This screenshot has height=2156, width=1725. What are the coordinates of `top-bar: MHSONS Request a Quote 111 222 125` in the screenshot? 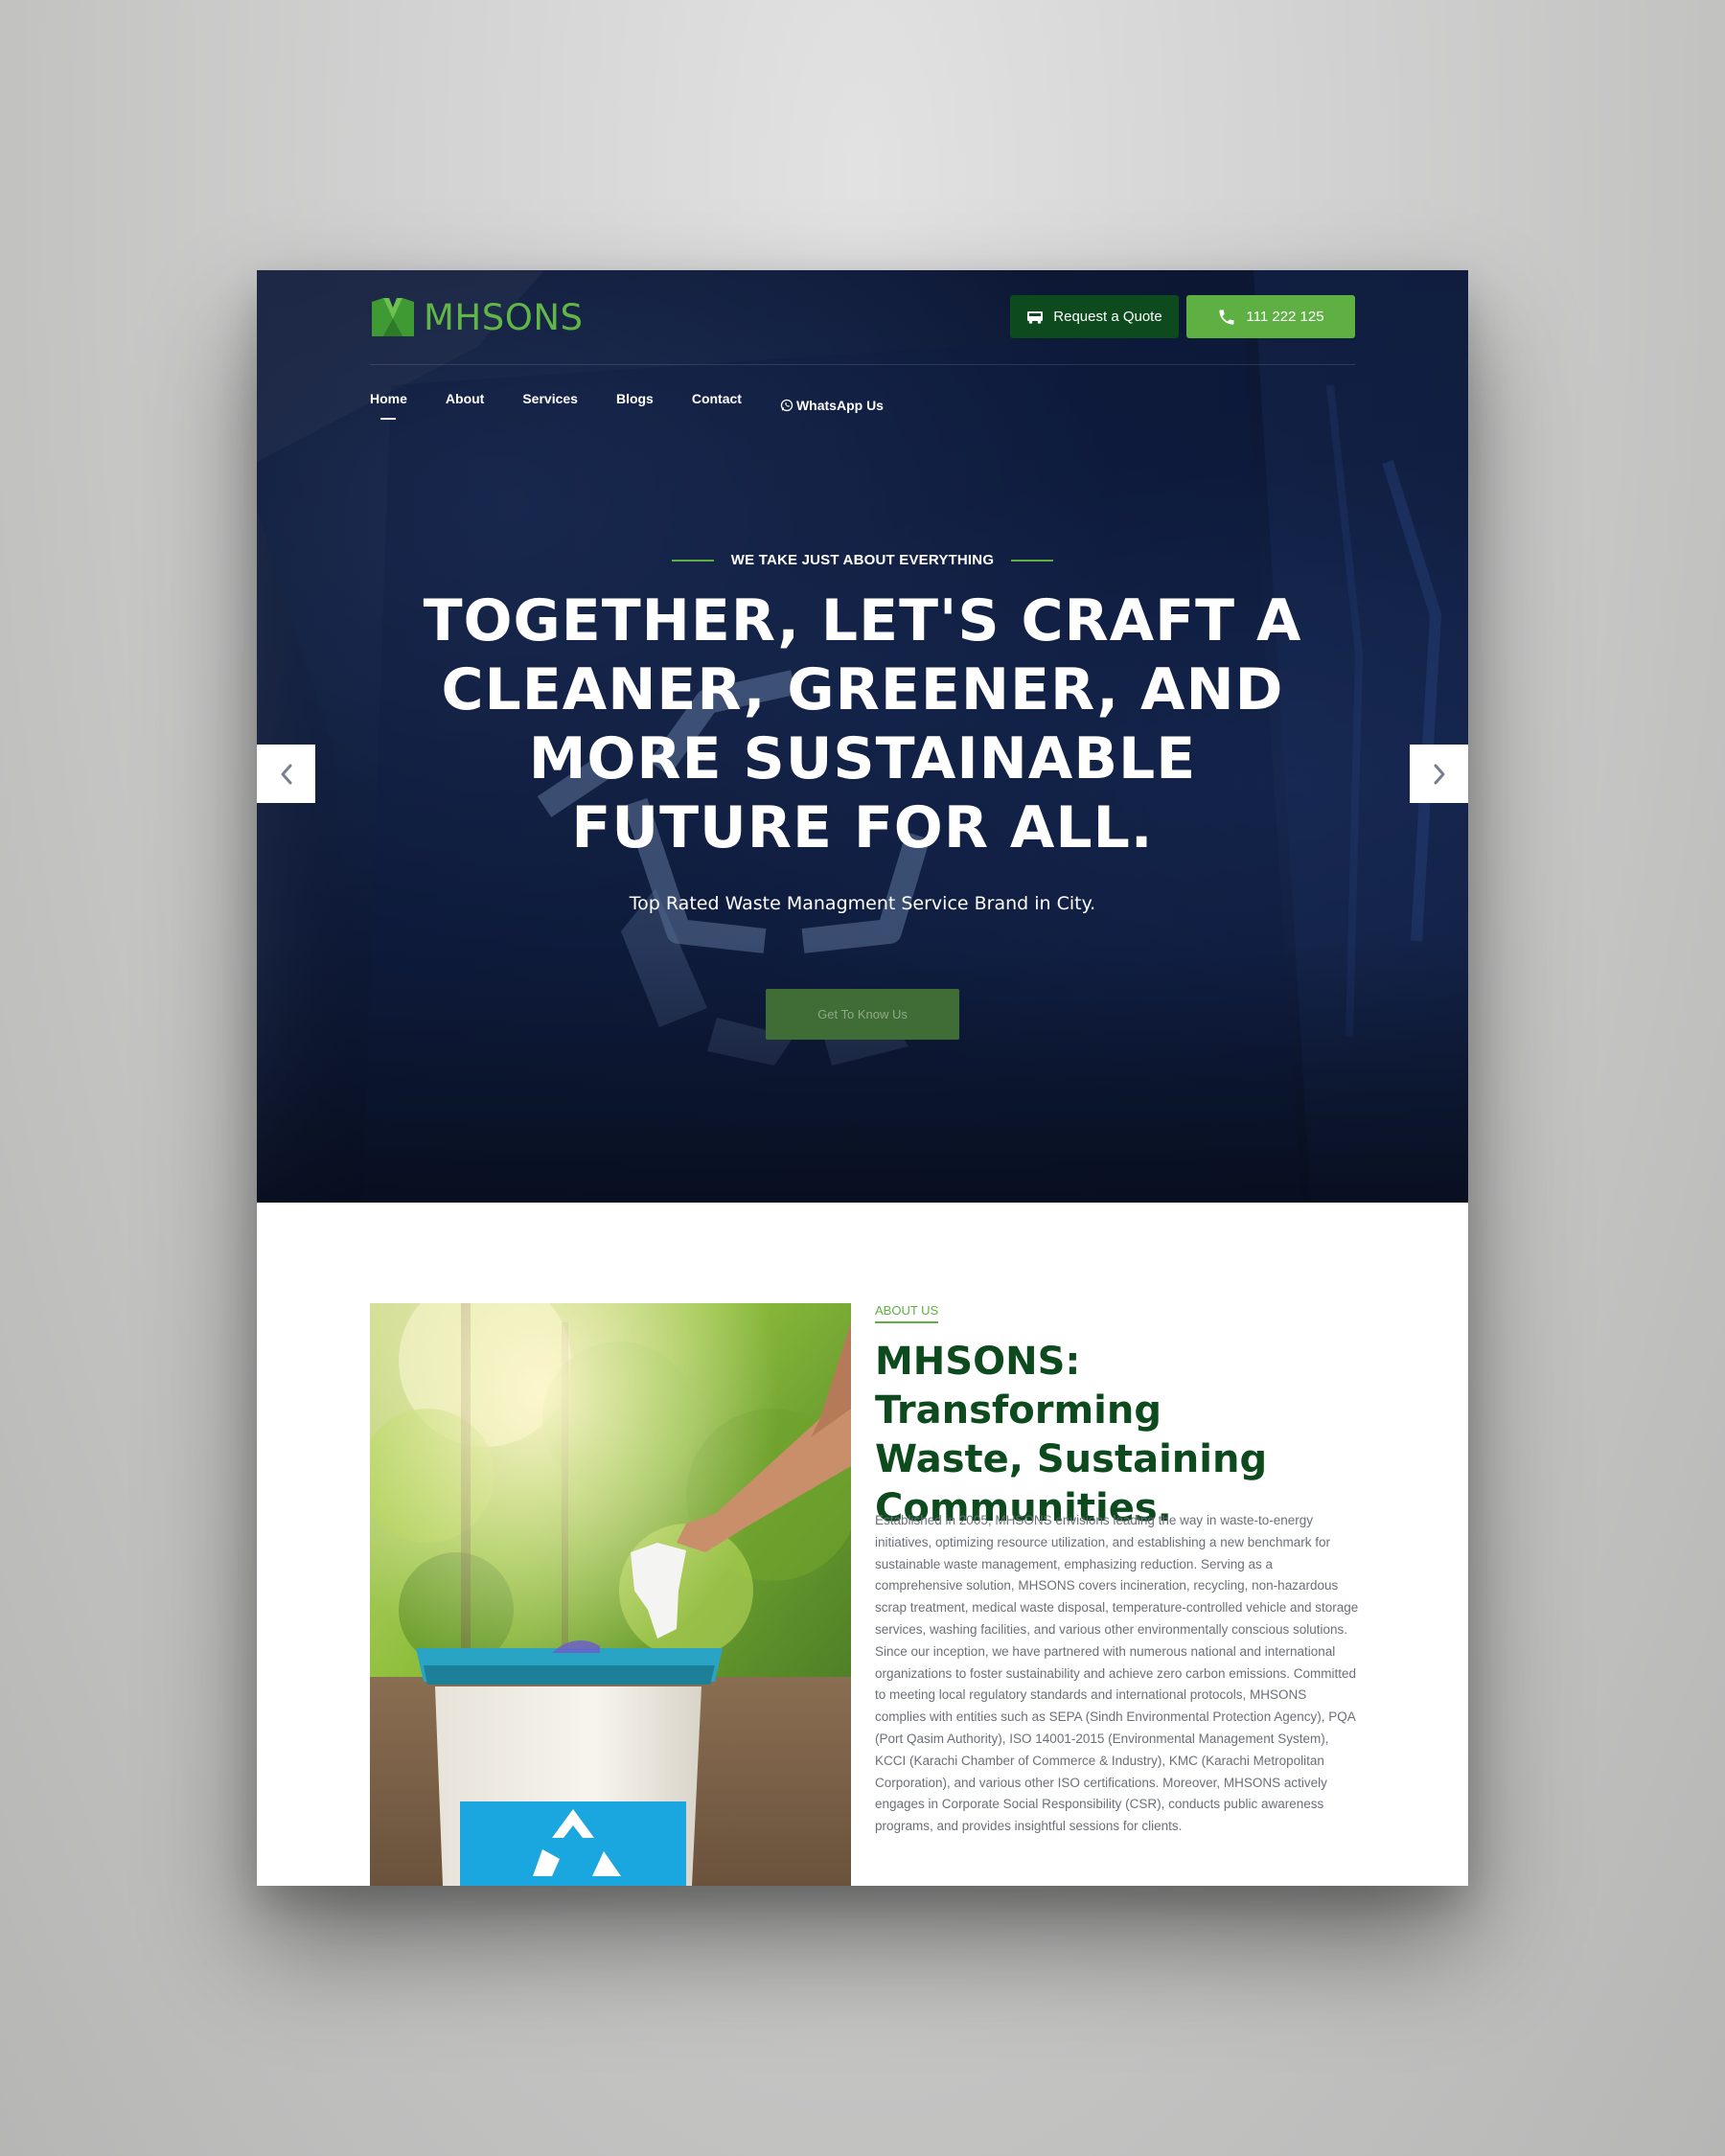 It's located at (862, 318).